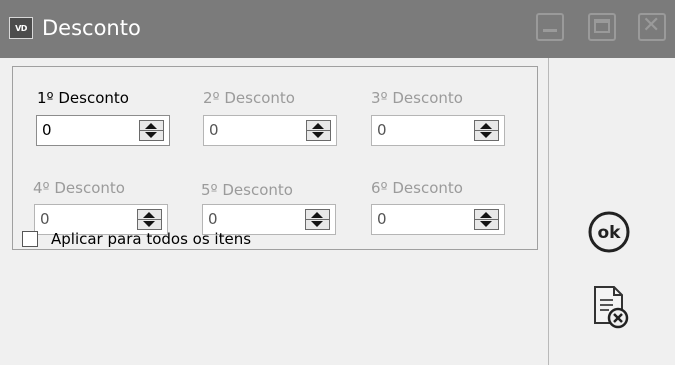 The width and height of the screenshot is (675, 365). I want to click on discount-2-spinner: 0, so click(270, 130).